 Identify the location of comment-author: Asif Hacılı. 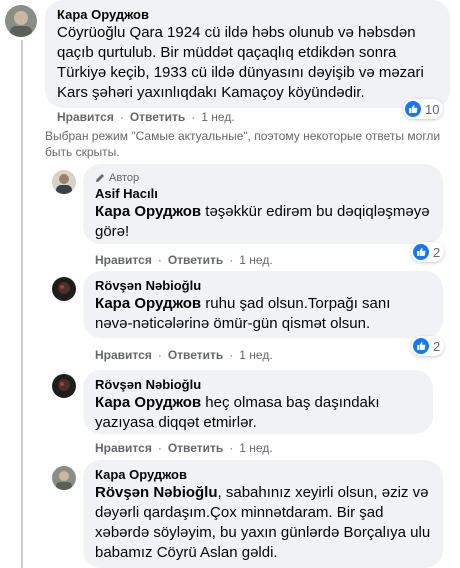
(263, 194).